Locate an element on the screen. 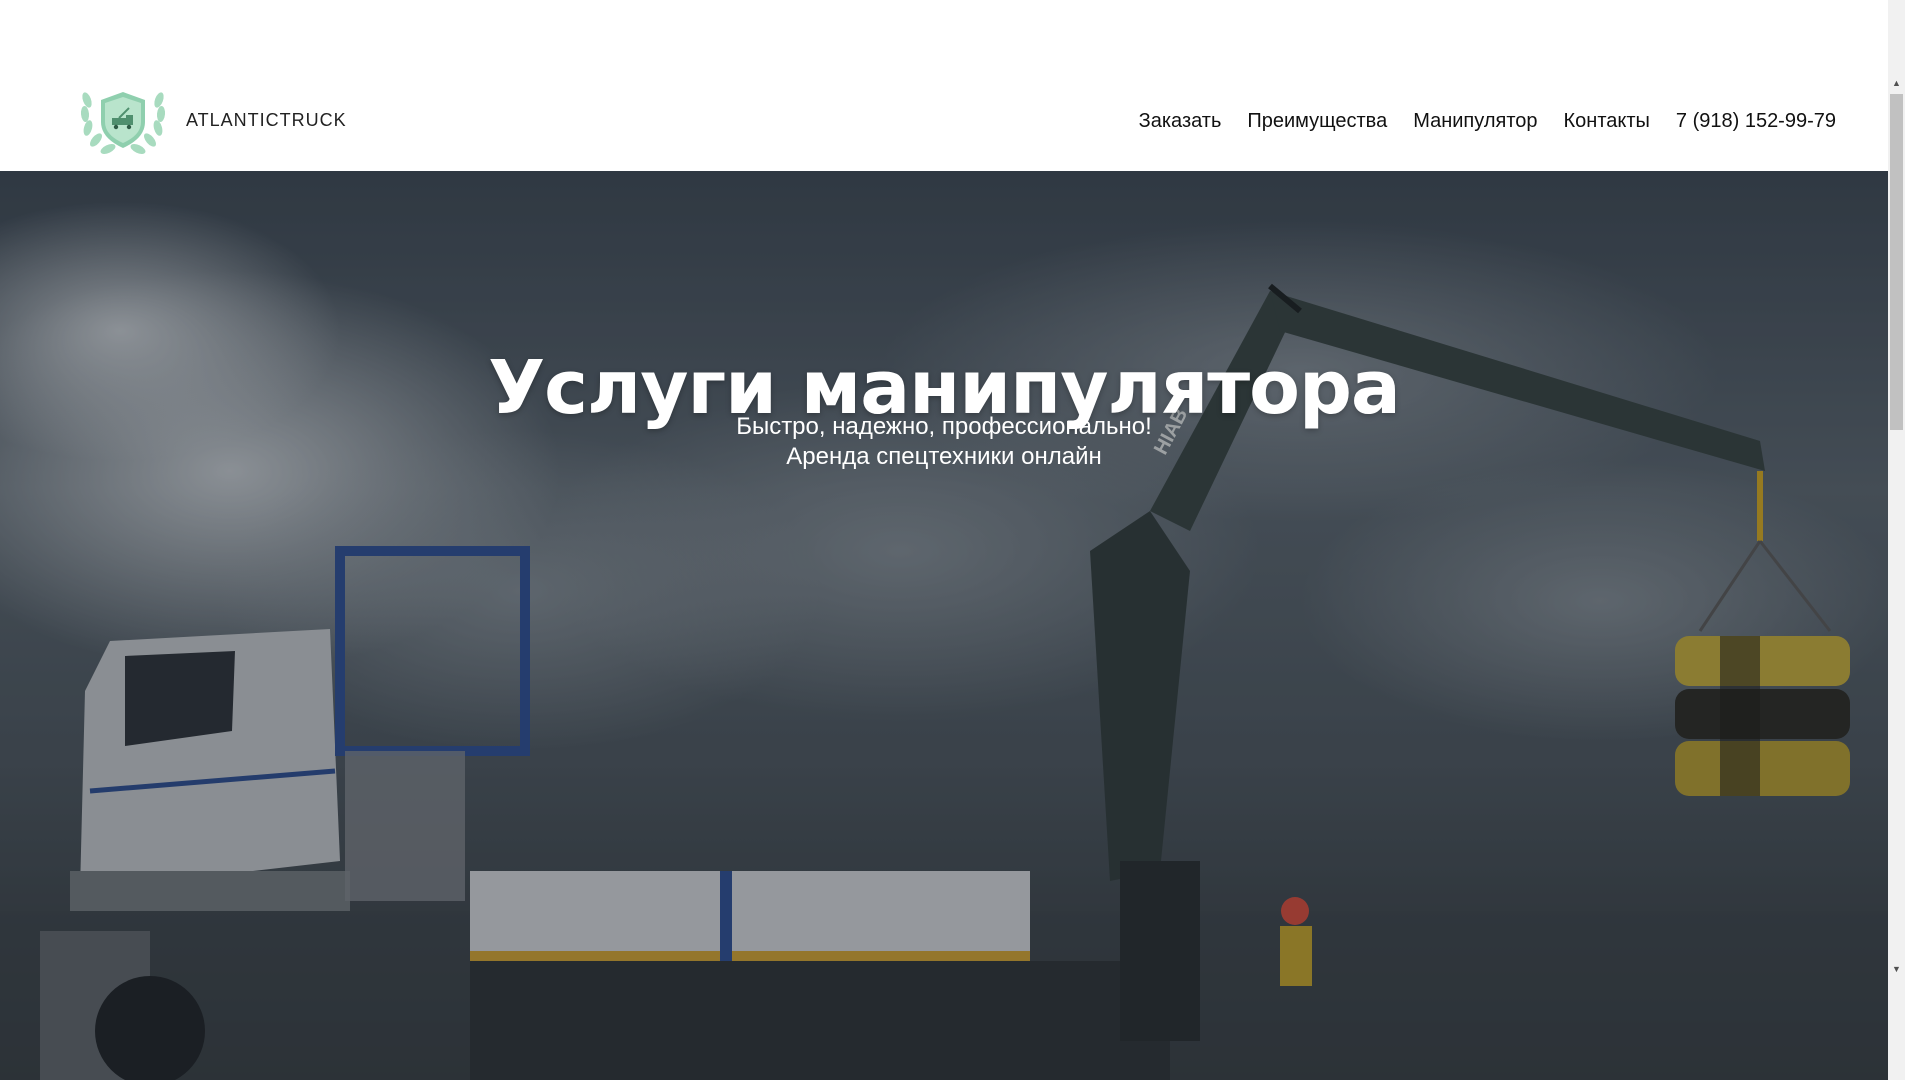  page-scrollbar: ▲ ▼ is located at coordinates (1896, 540).